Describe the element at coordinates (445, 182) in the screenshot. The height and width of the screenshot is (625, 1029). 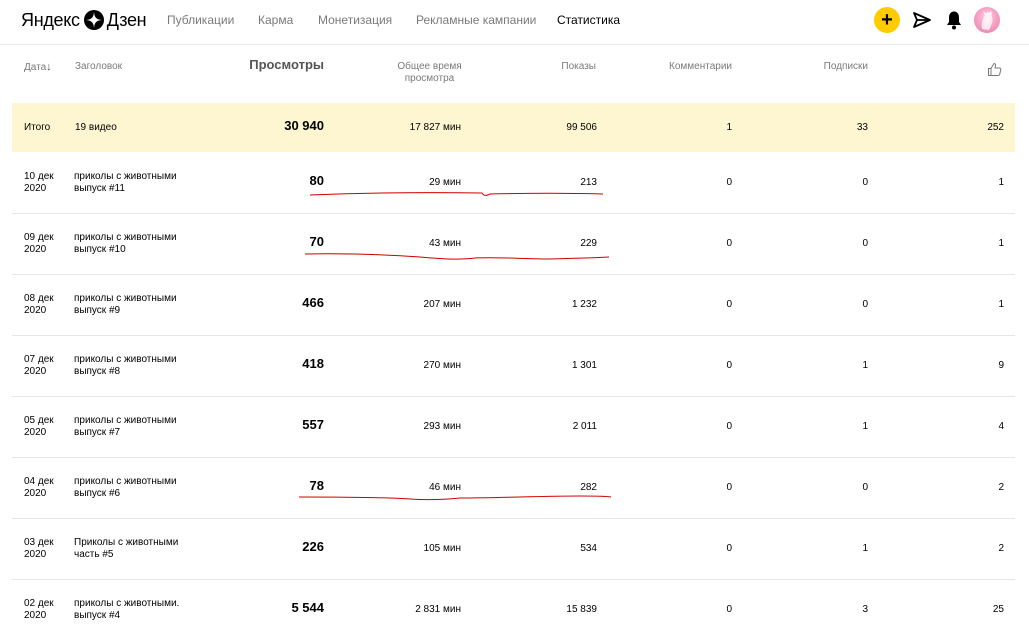
I see `row-watch-time: 29 мин` at that location.